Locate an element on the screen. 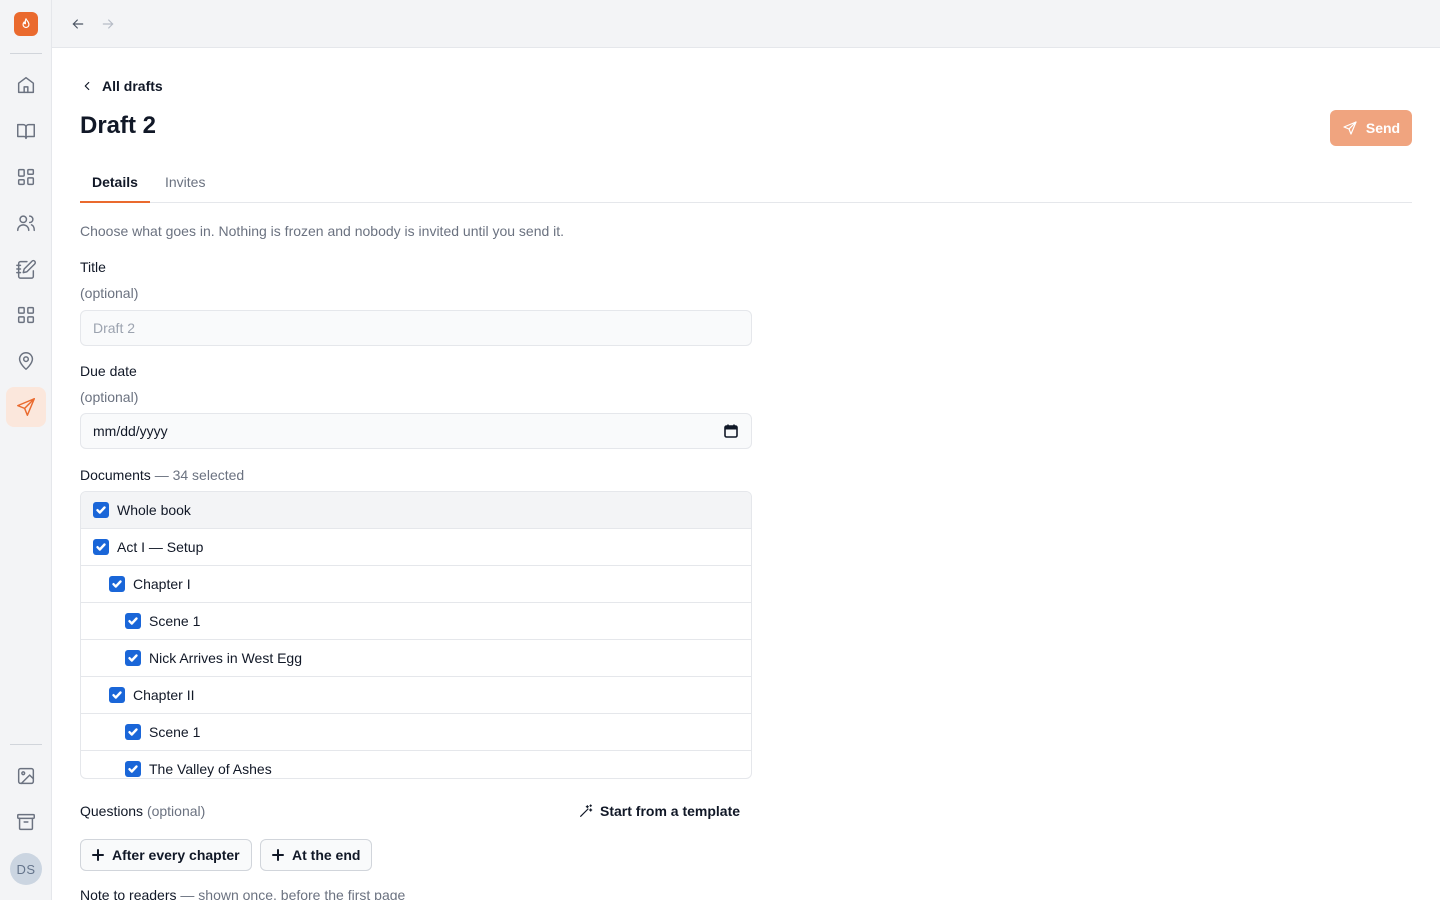 This screenshot has height=900, width=1440. book-open-icon is located at coordinates (26, 131).